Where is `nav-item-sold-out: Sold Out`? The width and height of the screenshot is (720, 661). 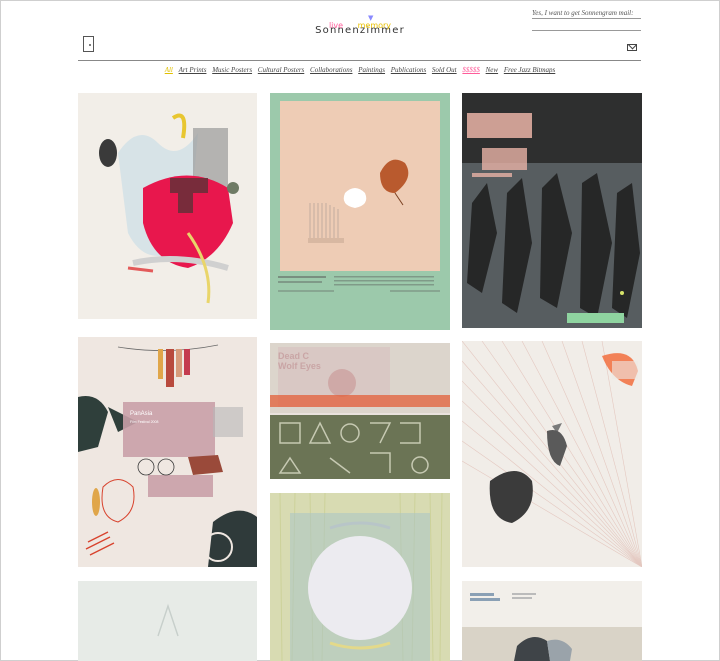 nav-item-sold-out: Sold Out is located at coordinates (444, 70).